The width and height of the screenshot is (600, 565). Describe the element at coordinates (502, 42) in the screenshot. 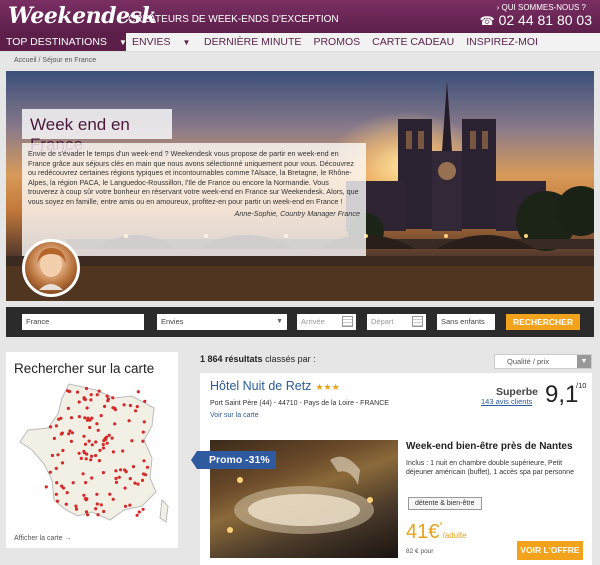

I see `nav-inspirez-moi: INSPIREZ-MOI` at that location.